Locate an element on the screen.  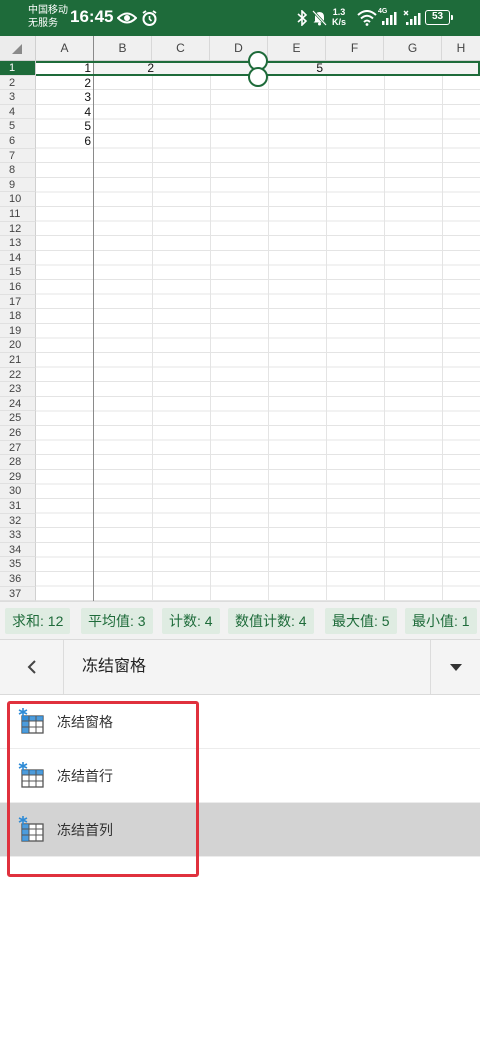
row-header-32: 32 is located at coordinates (18, 521).